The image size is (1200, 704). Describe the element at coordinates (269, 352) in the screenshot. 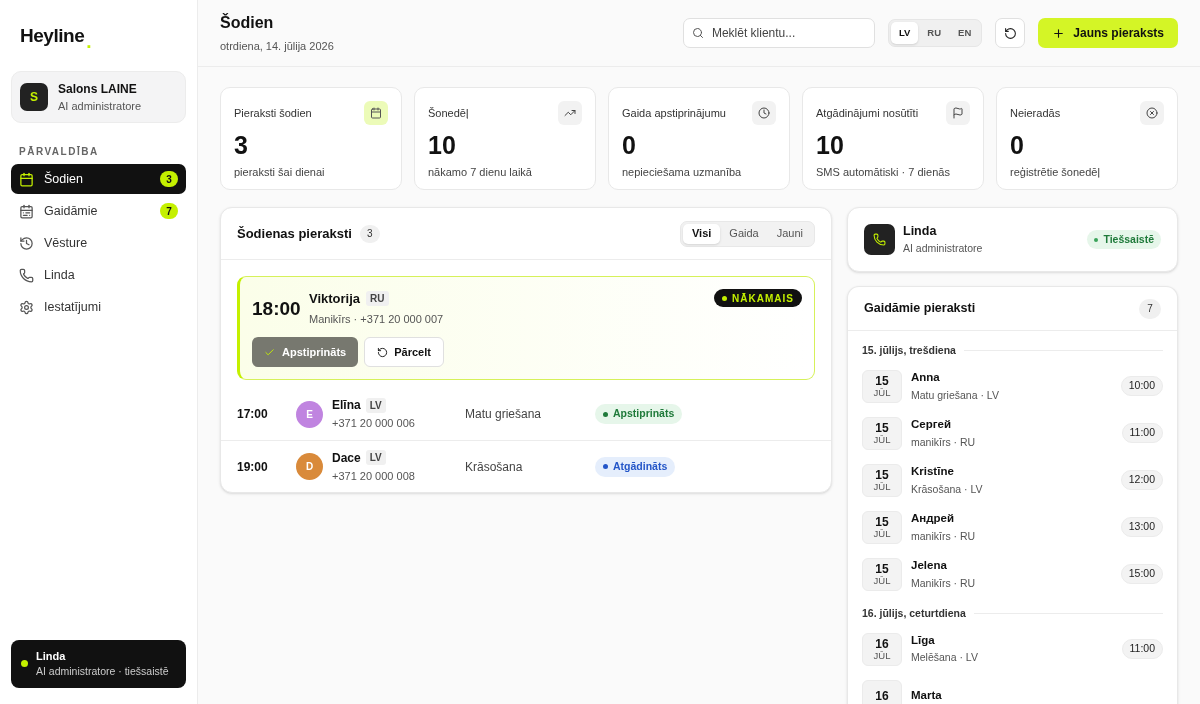

I see `check-icon` at that location.